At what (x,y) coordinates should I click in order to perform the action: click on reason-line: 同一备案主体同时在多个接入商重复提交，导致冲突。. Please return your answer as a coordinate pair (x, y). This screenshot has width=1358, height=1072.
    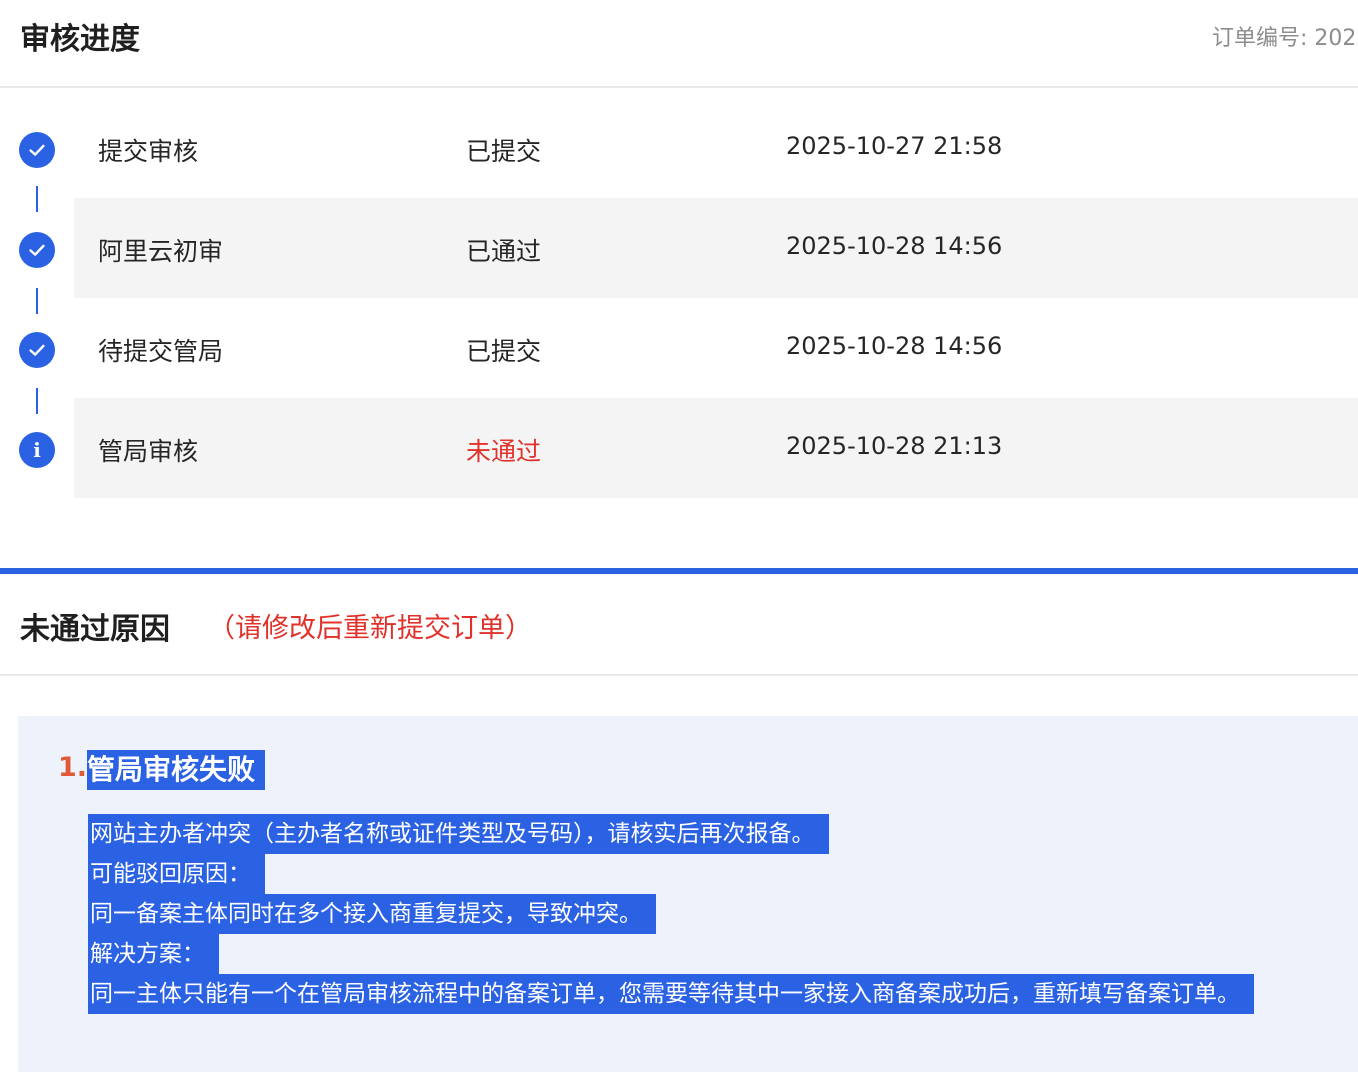
    Looking at the image, I should click on (372, 914).